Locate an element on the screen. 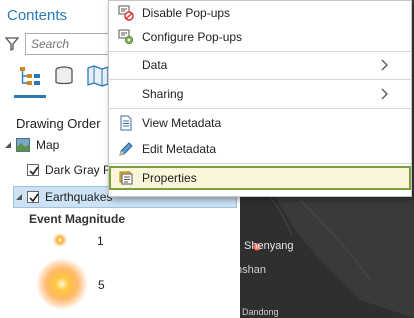 The image size is (414, 318). map-label-city: Dandong is located at coordinates (260, 312).